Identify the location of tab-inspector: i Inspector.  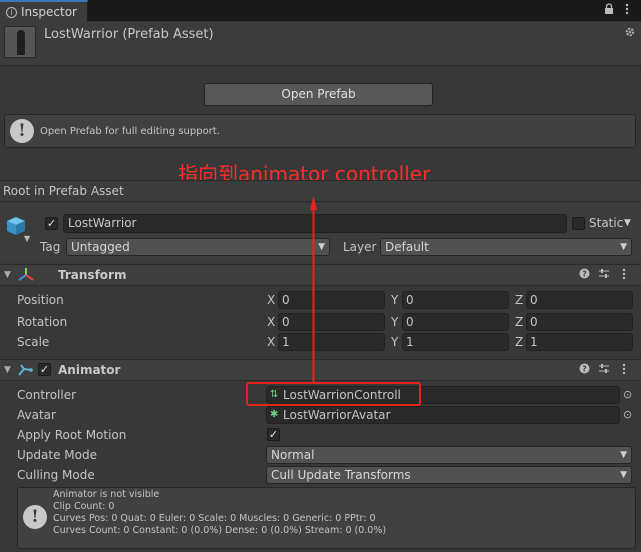
(44, 11).